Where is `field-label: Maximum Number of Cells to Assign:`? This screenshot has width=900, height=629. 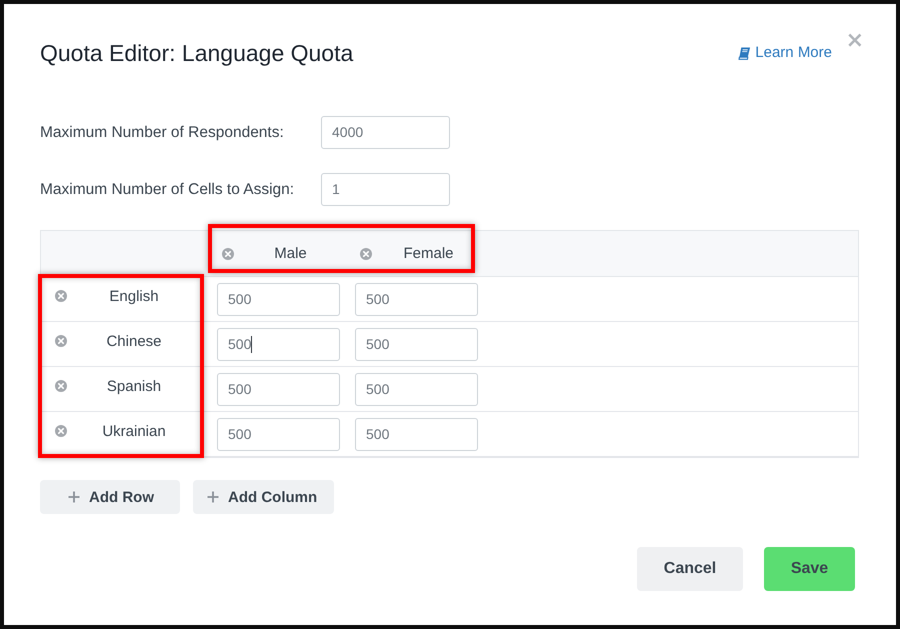
field-label: Maximum Number of Cells to Assign: is located at coordinates (168, 189).